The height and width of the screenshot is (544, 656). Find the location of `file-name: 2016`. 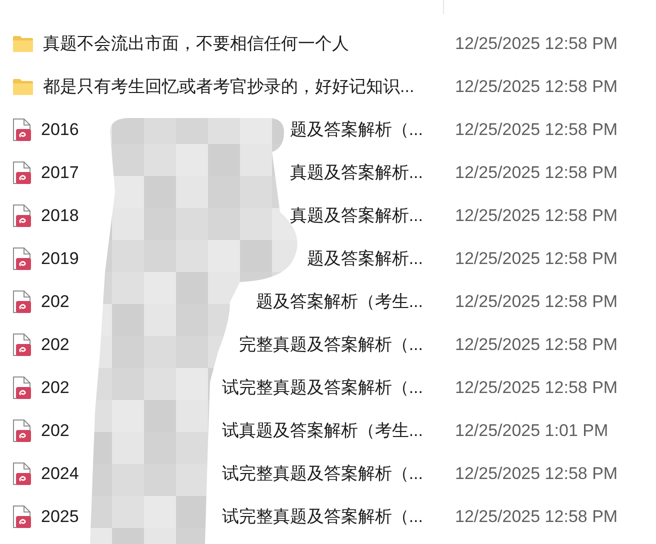

file-name: 2016 is located at coordinates (60, 129).